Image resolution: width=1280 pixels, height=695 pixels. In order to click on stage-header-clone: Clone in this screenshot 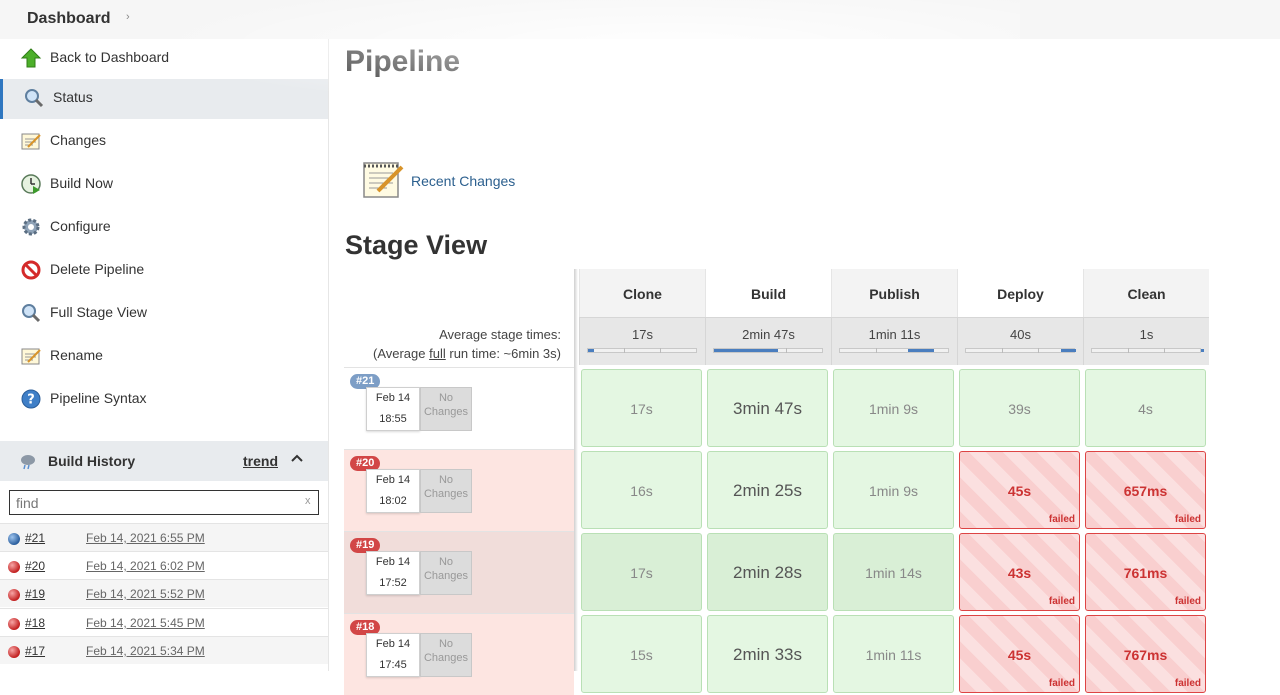, I will do `click(642, 293)`.